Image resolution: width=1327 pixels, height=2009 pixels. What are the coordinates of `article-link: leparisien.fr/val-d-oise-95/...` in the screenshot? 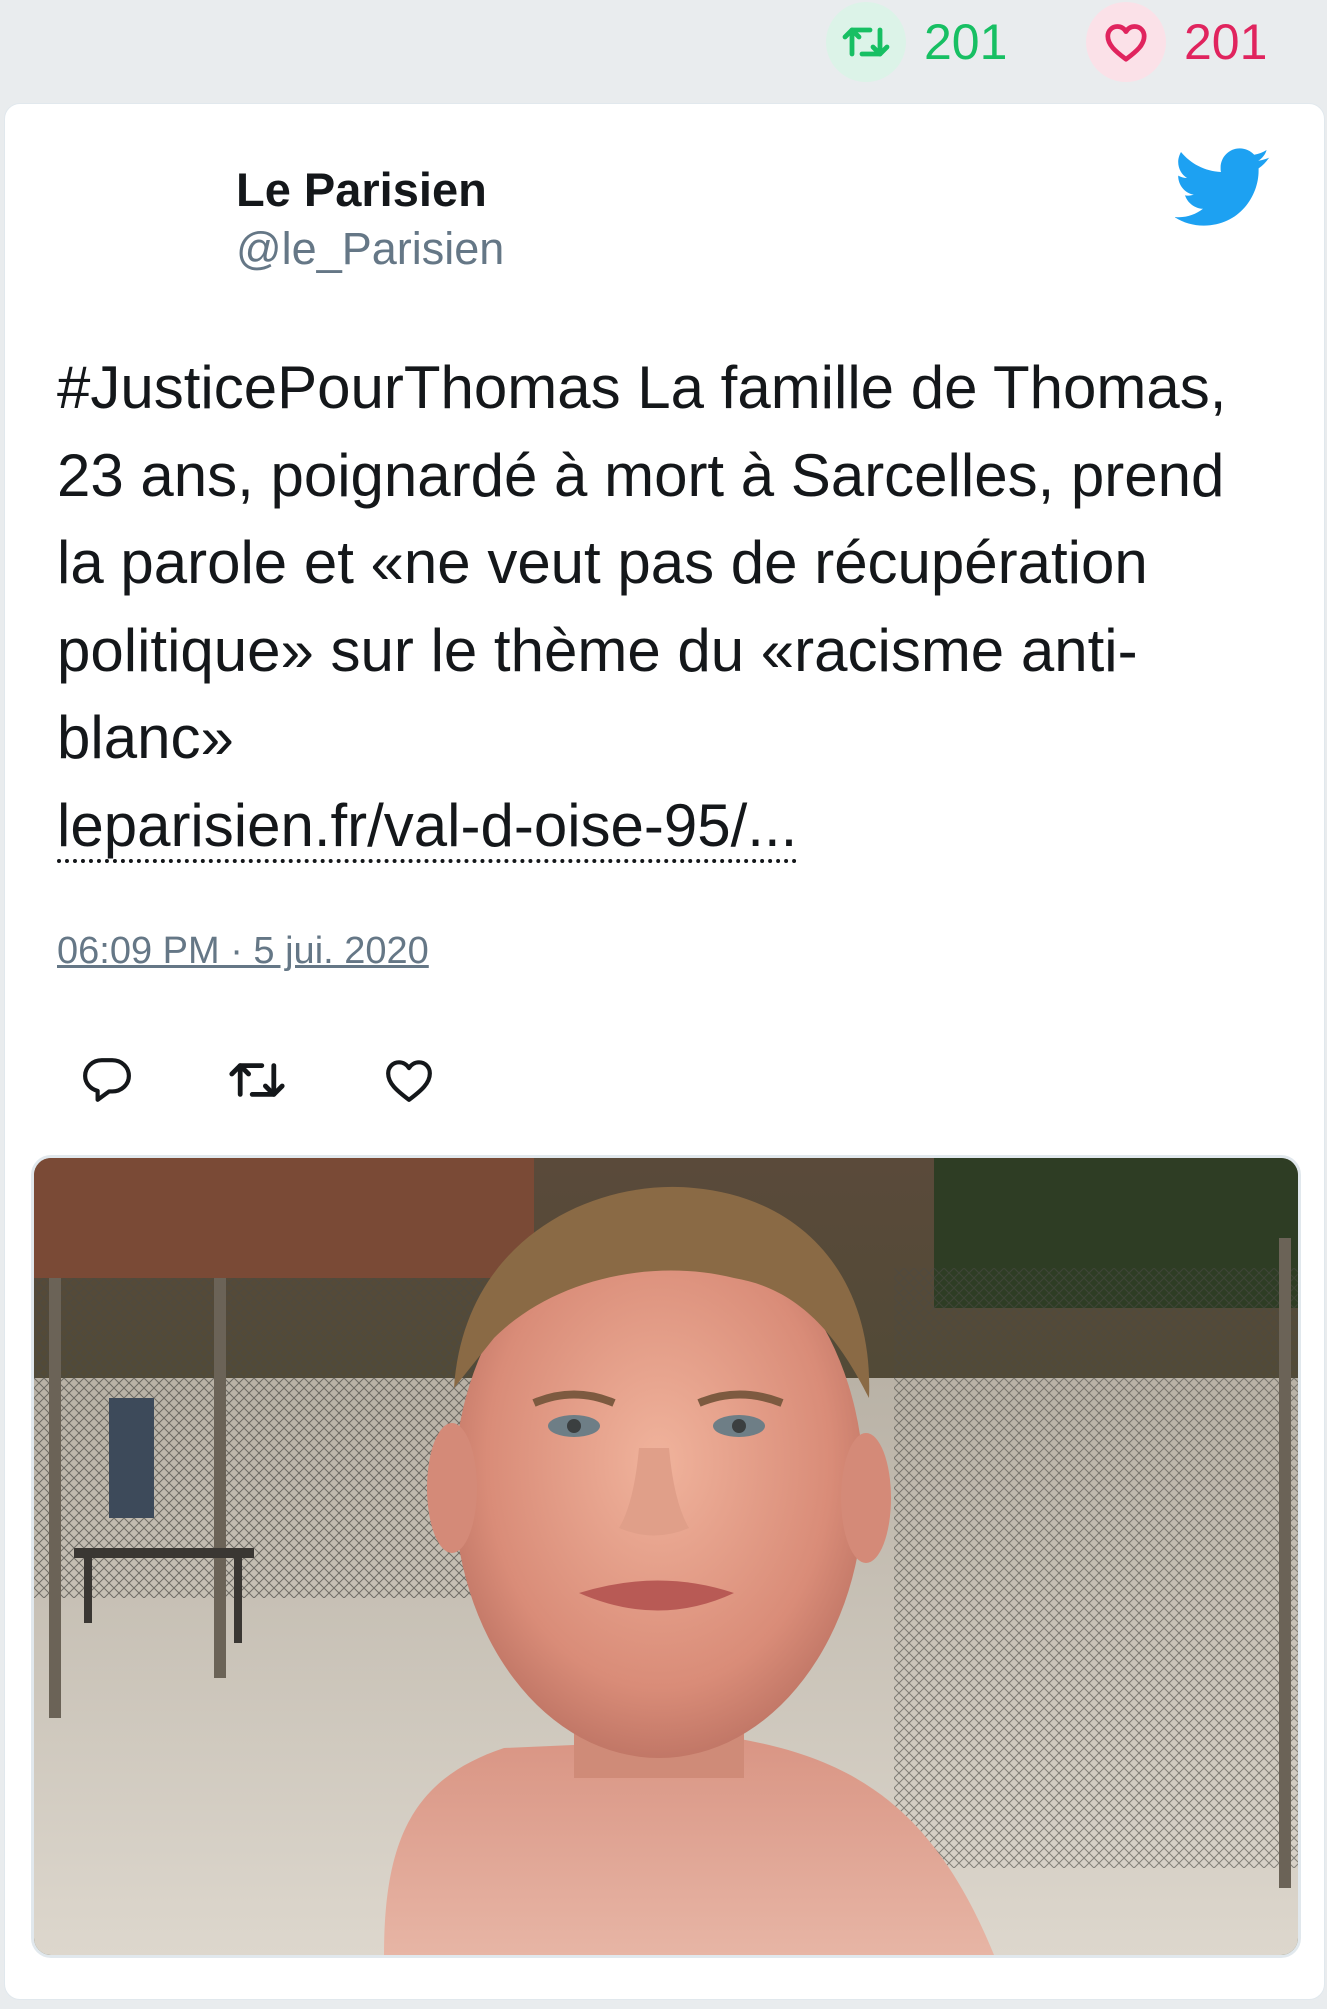 It's located at (427, 827).